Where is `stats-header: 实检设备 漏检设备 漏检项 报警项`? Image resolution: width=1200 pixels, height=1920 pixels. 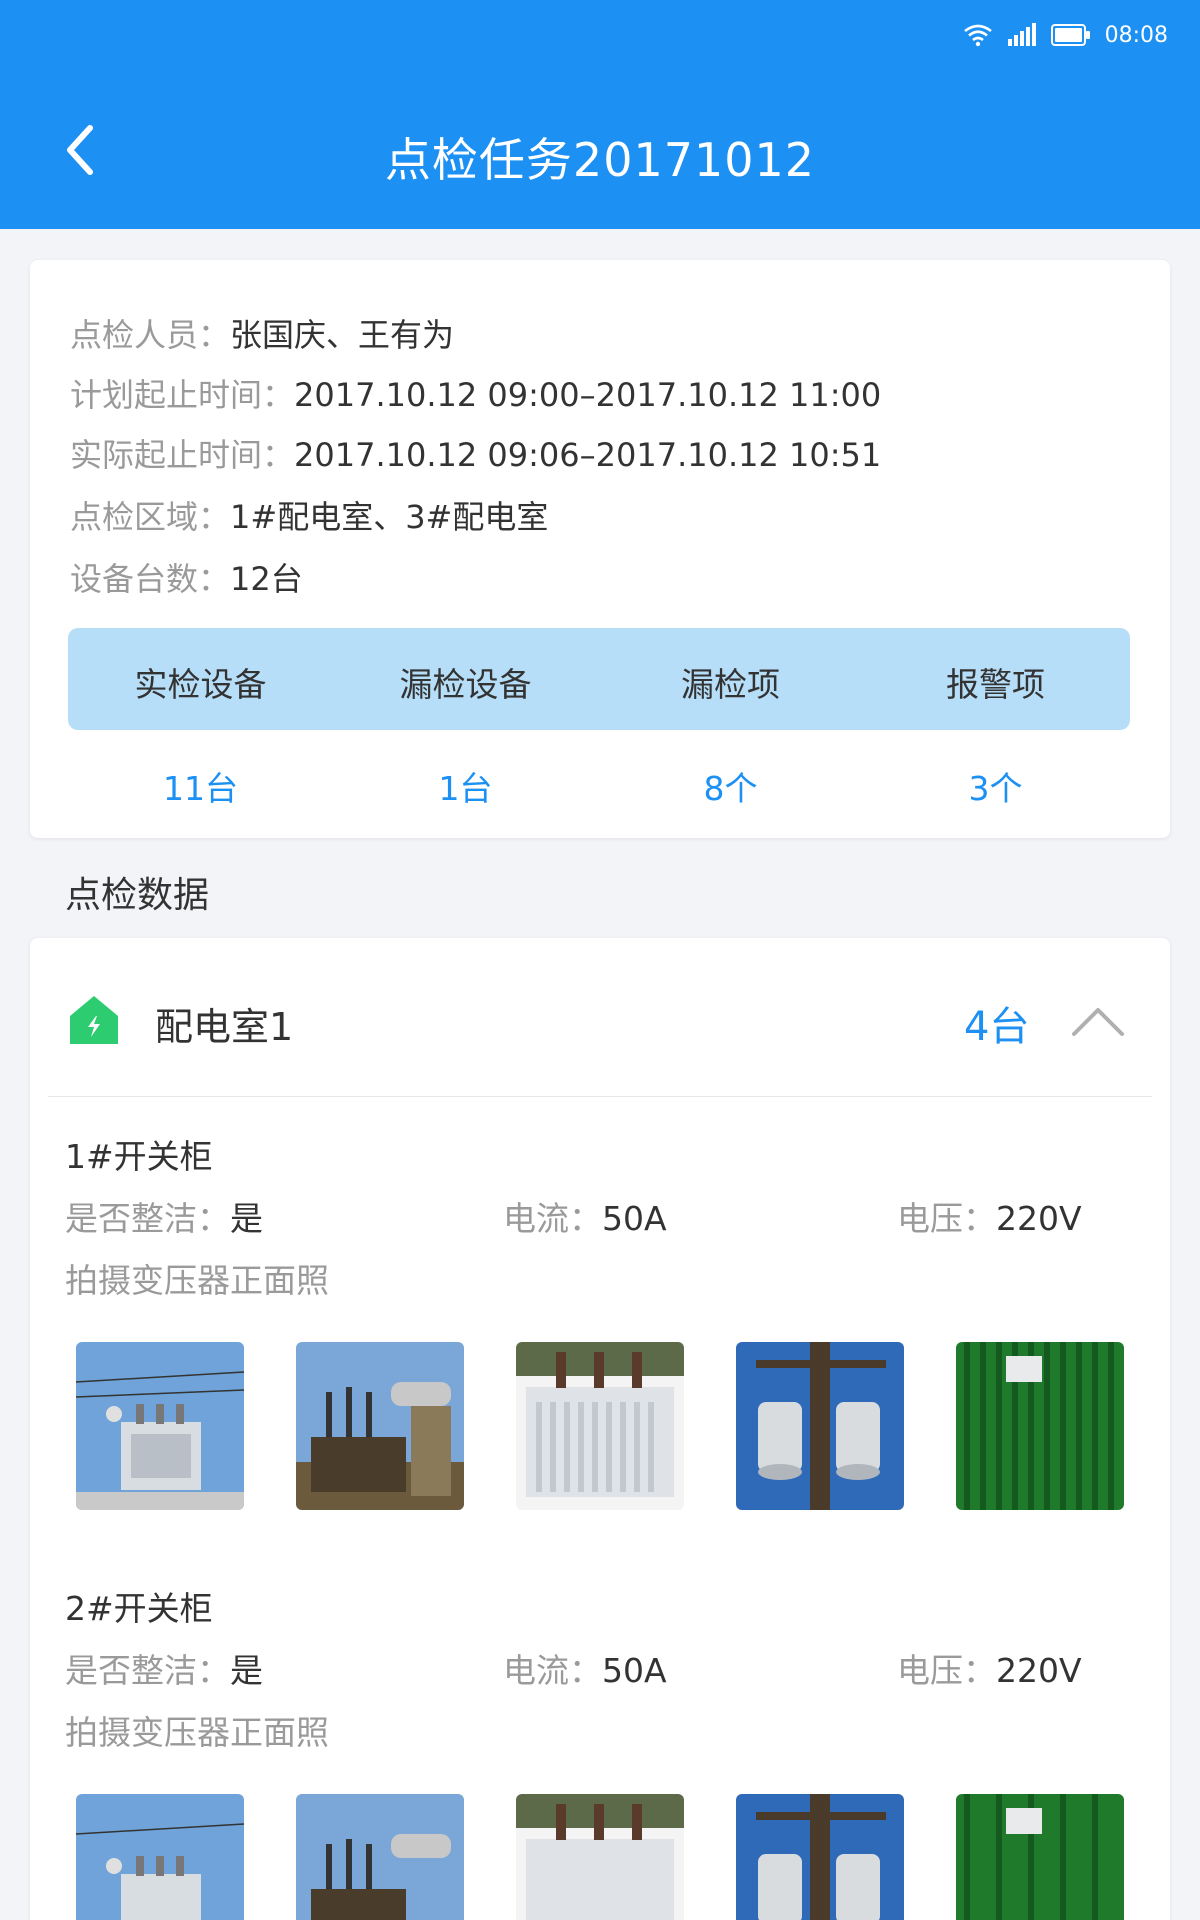
stats-header: 实检设备 漏检设备 漏检项 报警项 is located at coordinates (599, 679).